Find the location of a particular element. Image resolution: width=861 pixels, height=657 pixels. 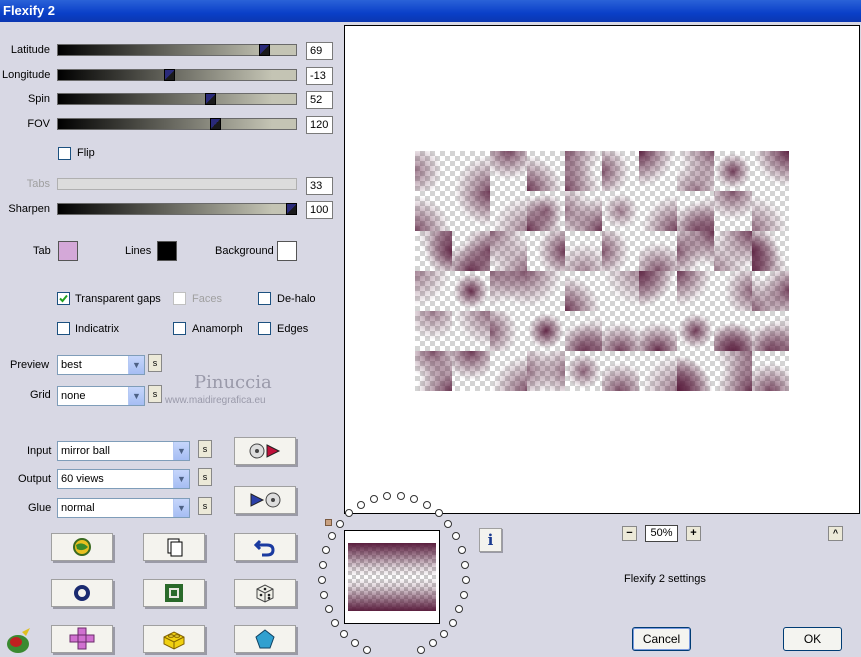

fov-value: 120 is located at coordinates (319, 125).